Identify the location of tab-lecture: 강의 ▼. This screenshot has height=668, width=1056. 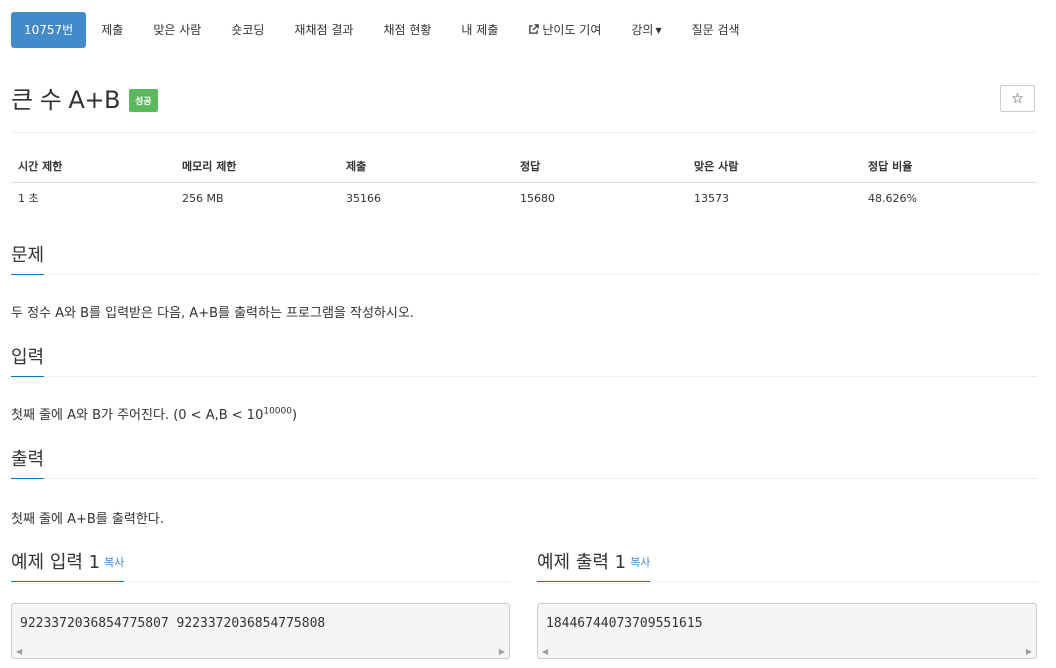
(646, 30).